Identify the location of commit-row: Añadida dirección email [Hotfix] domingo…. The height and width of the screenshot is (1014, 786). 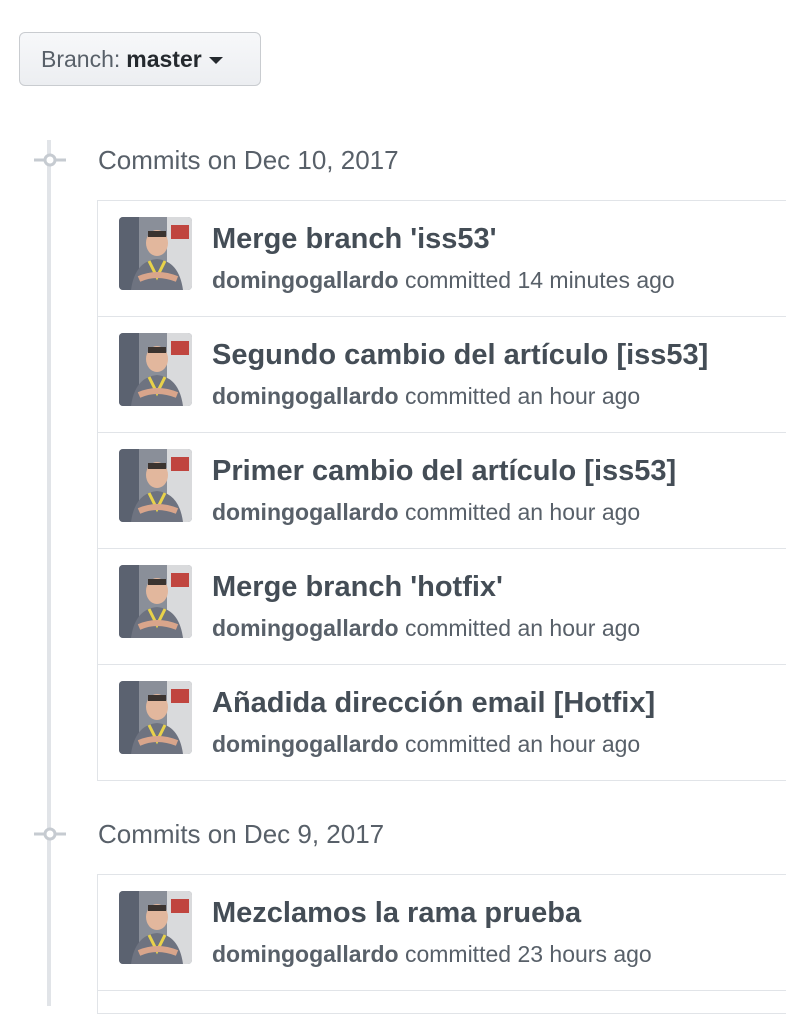
(442, 723).